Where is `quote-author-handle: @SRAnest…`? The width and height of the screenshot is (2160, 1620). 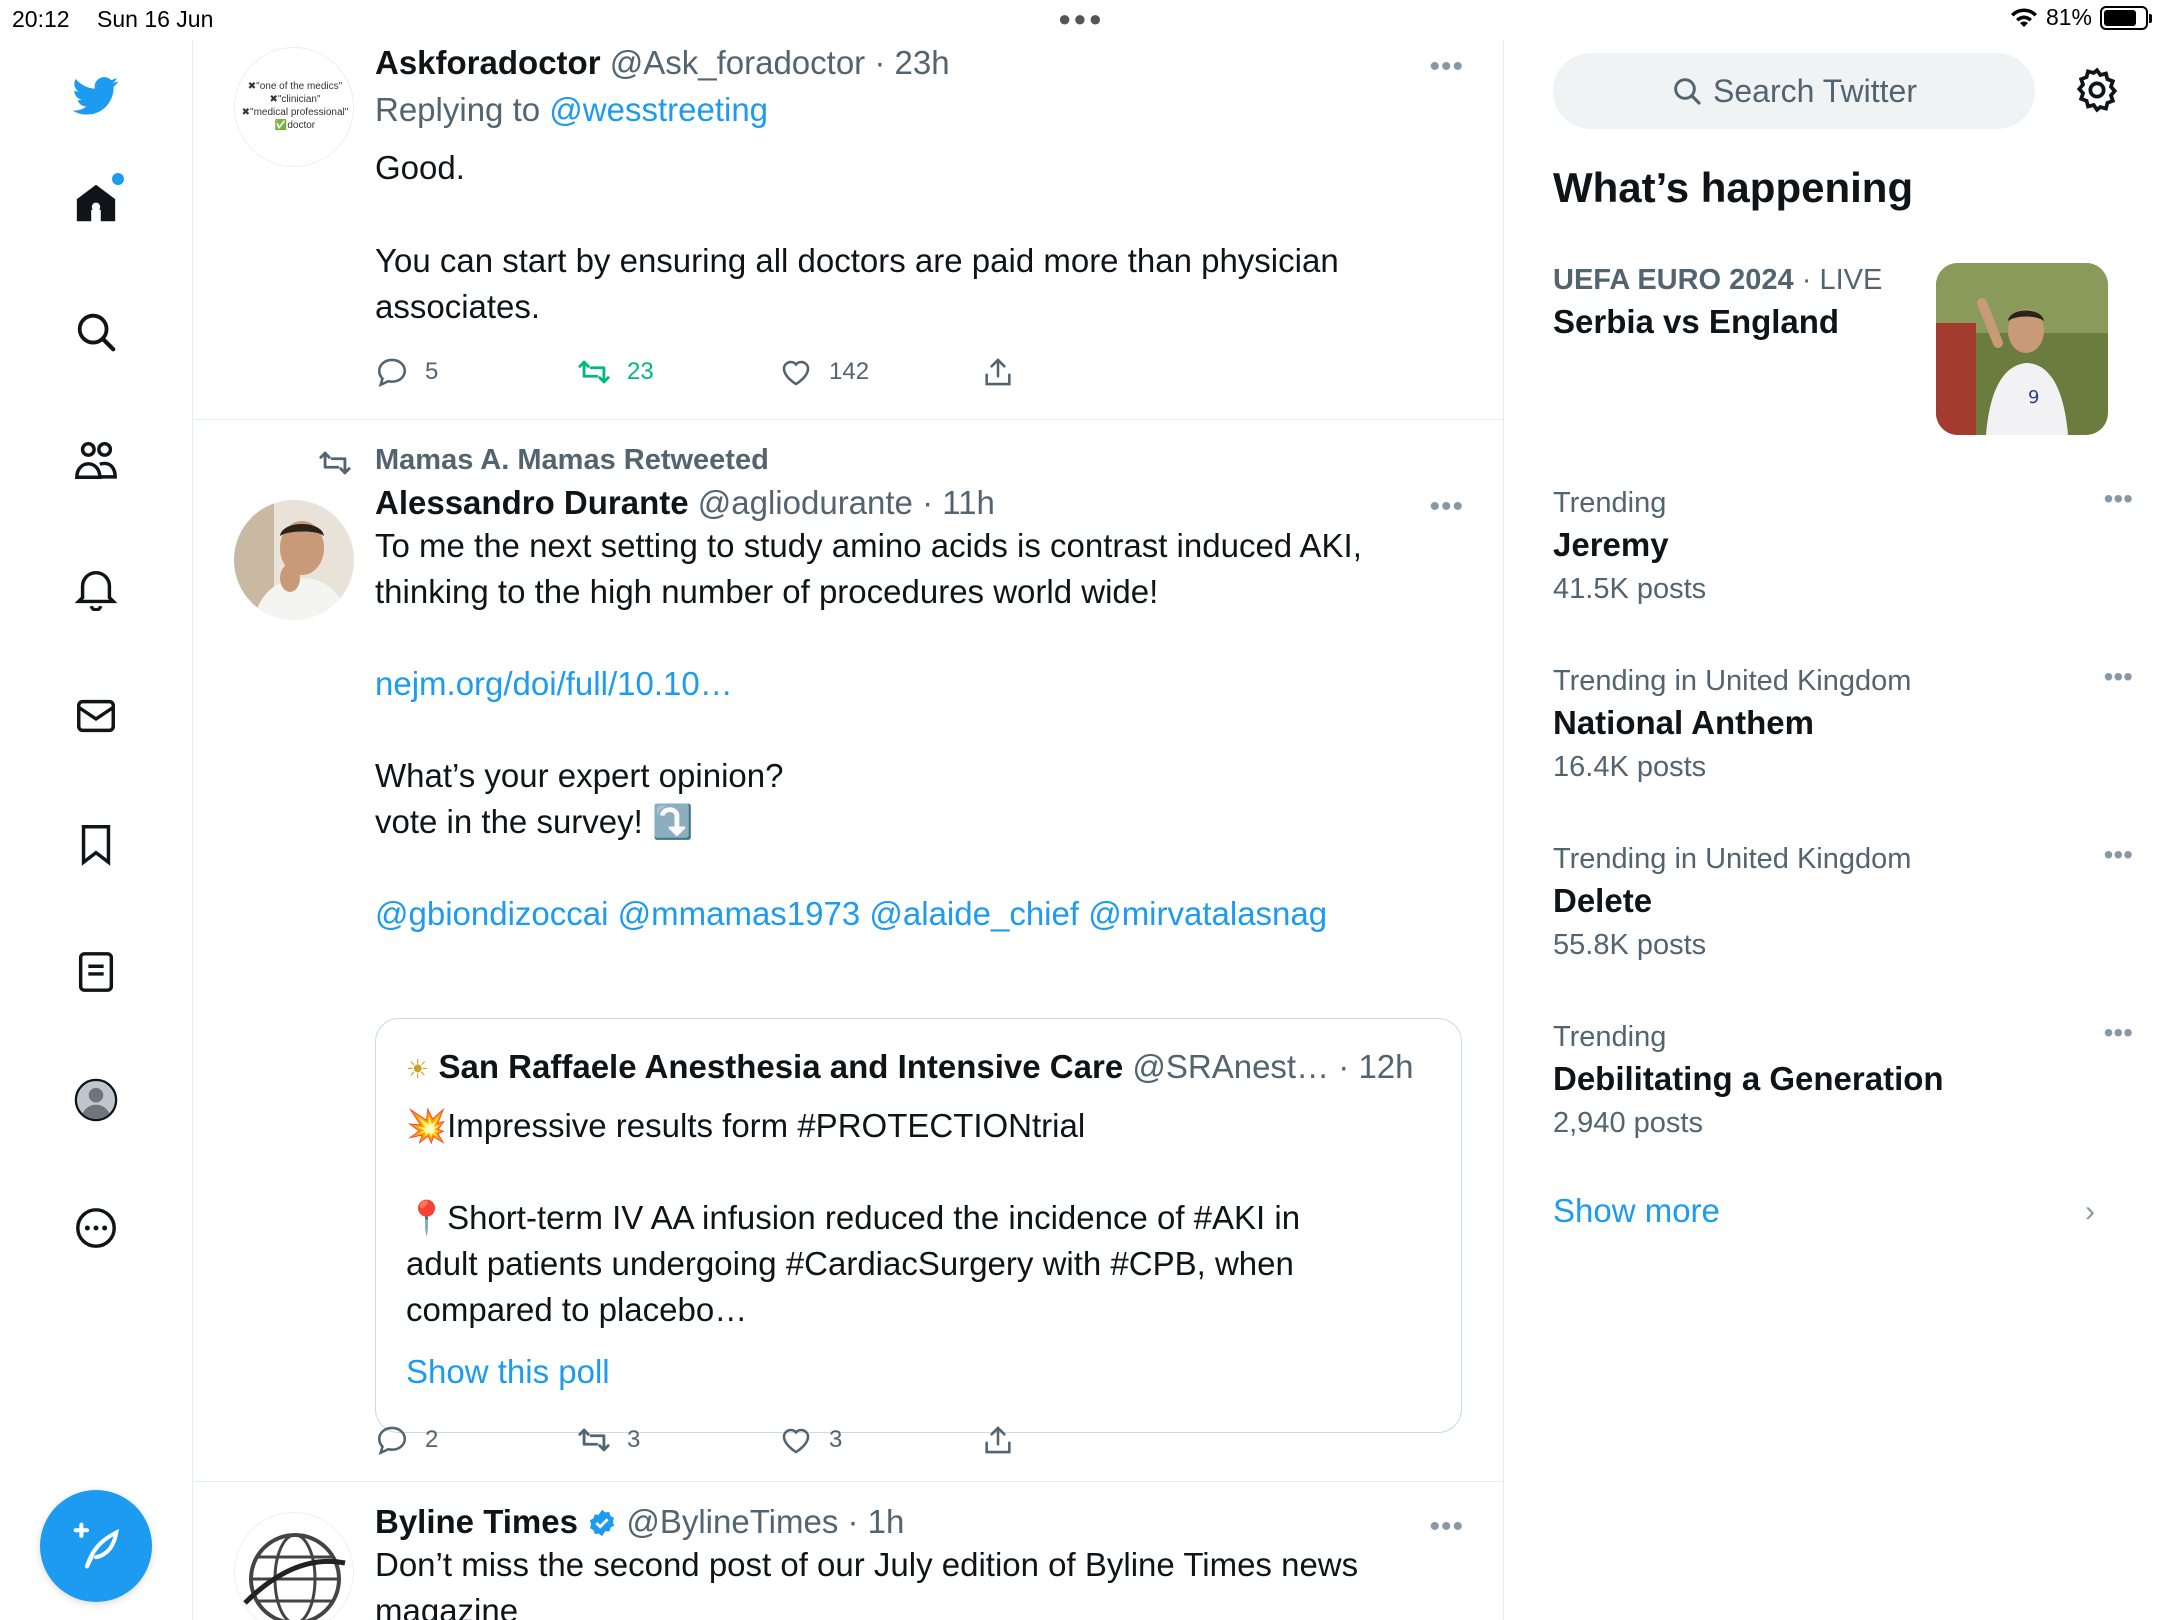
quote-author-handle: @SRAnest… is located at coordinates (1230, 1066).